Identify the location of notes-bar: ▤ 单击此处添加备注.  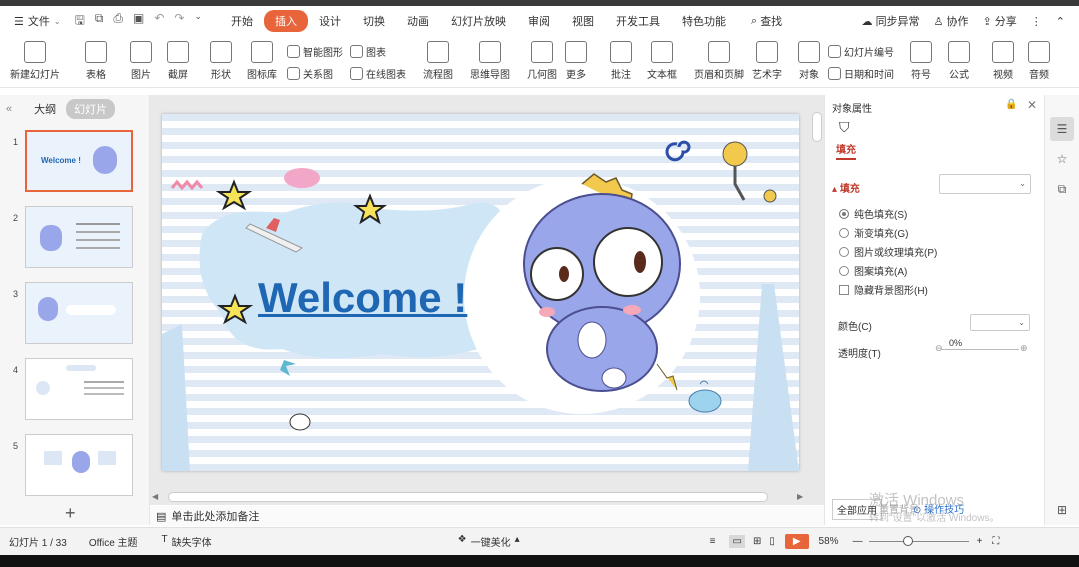
(487, 516).